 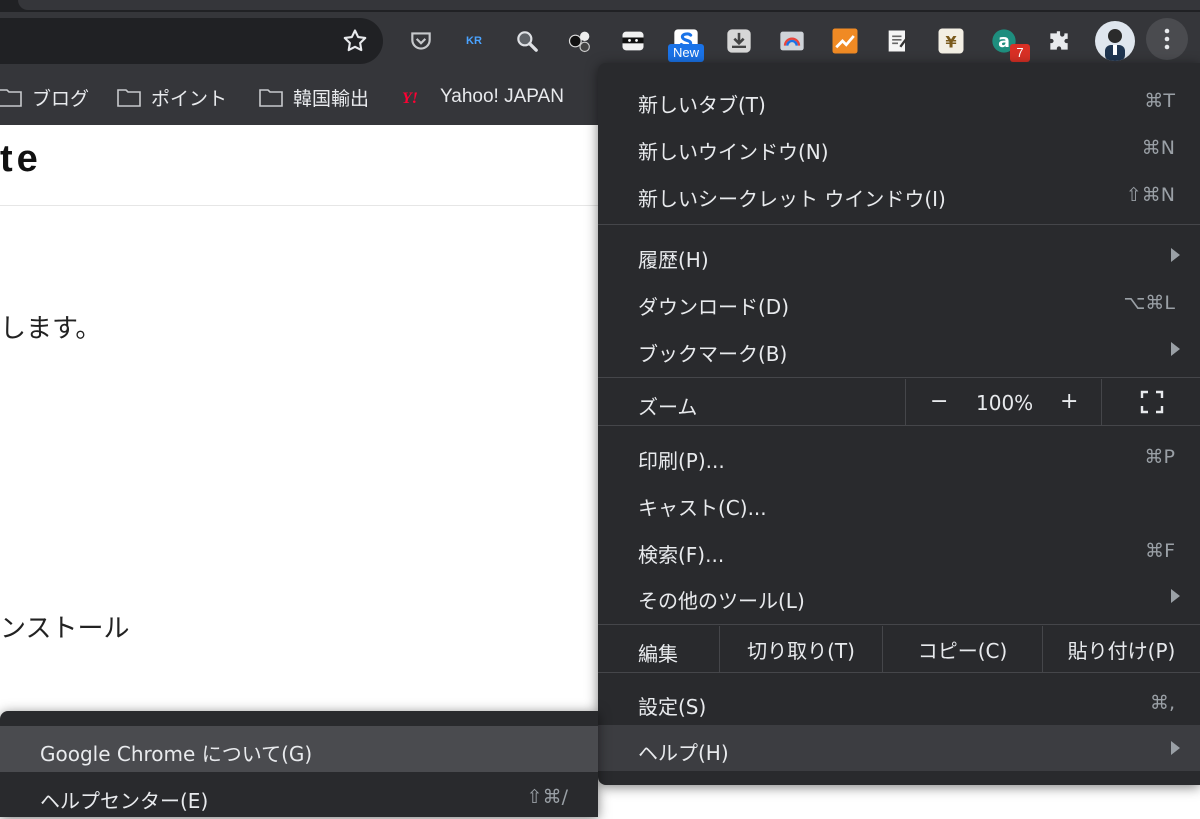 I want to click on menu-item-new-window: 新しいウインドウ(N) ⌘N, so click(x=899, y=147).